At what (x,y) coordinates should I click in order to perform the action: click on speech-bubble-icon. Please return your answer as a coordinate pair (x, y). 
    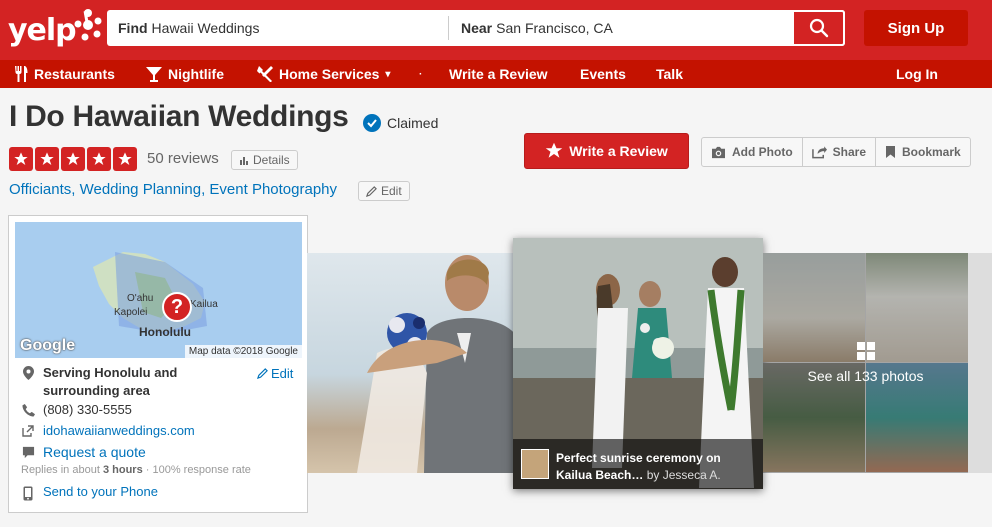
    Looking at the image, I should click on (28, 452).